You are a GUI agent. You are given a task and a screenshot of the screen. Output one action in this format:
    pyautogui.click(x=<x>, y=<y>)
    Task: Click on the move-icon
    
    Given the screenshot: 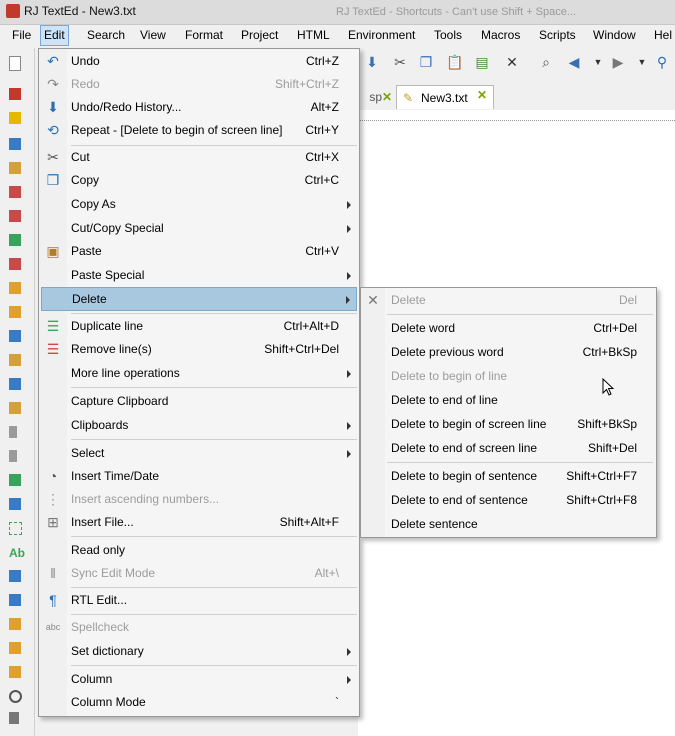 What is the action you would take?
    pyautogui.click(x=15, y=672)
    